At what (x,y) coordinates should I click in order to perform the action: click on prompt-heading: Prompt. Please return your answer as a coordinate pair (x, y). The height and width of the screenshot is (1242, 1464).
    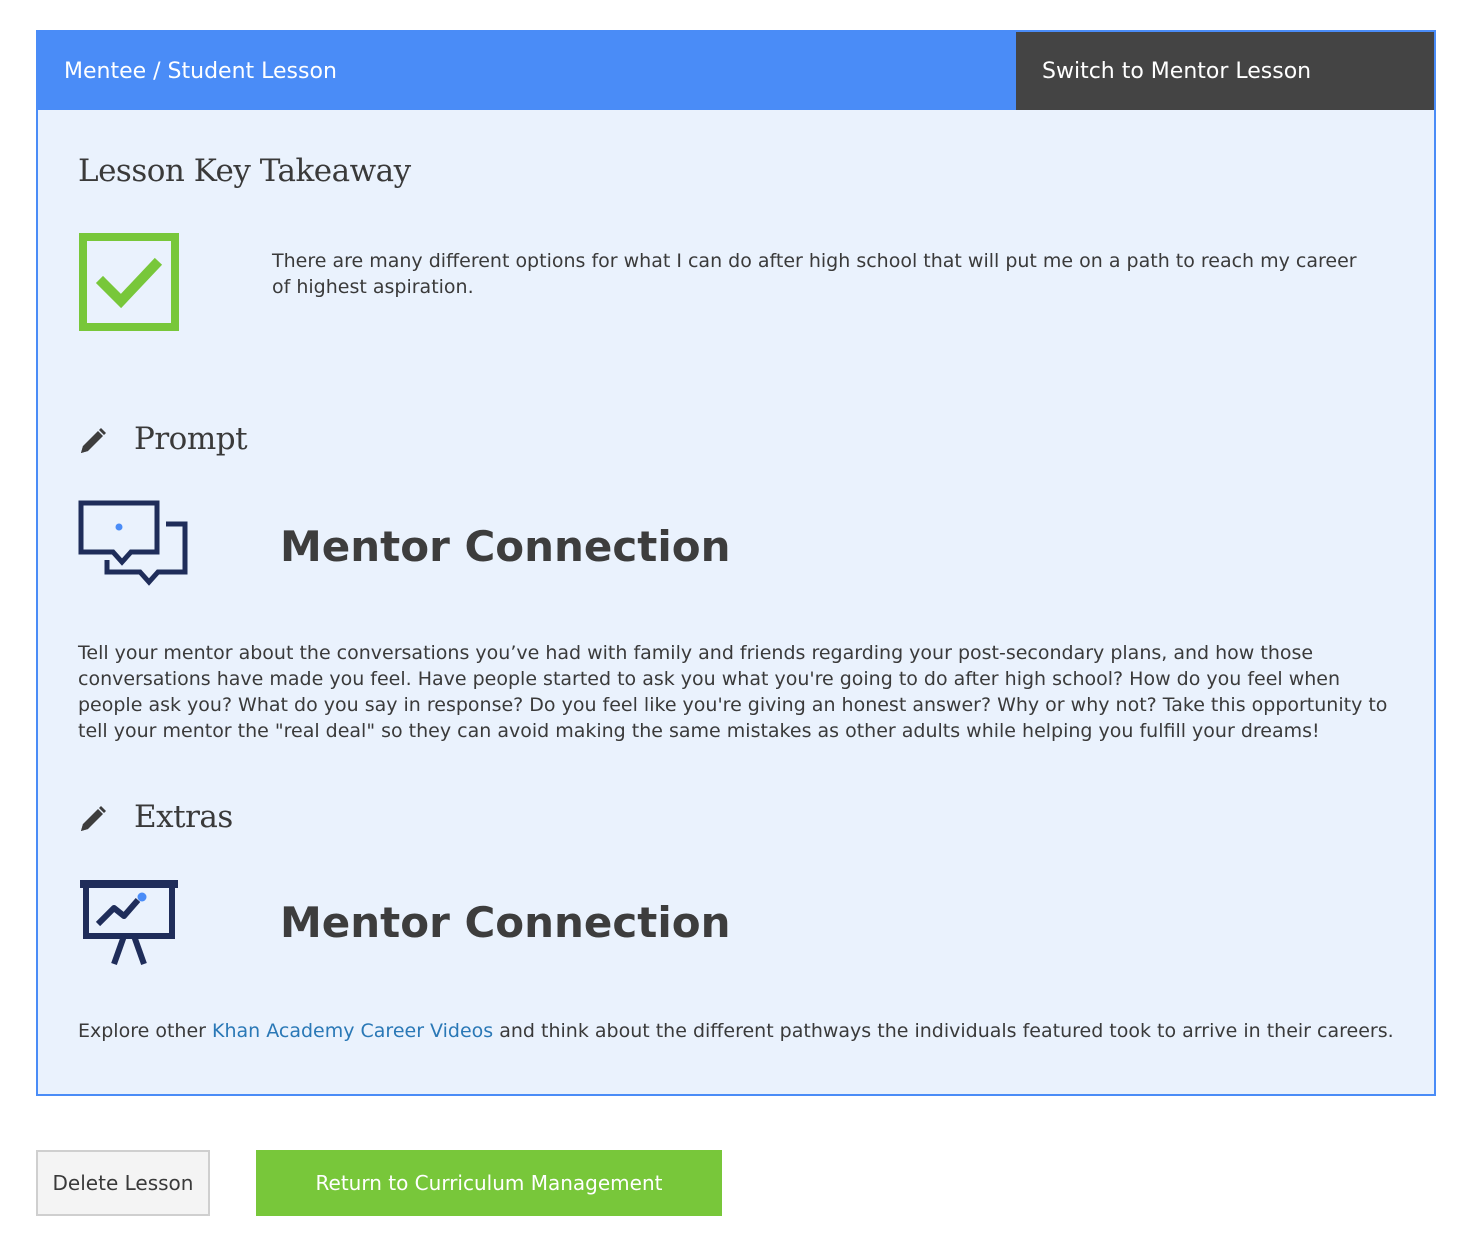
    Looking at the image, I should click on (191, 439).